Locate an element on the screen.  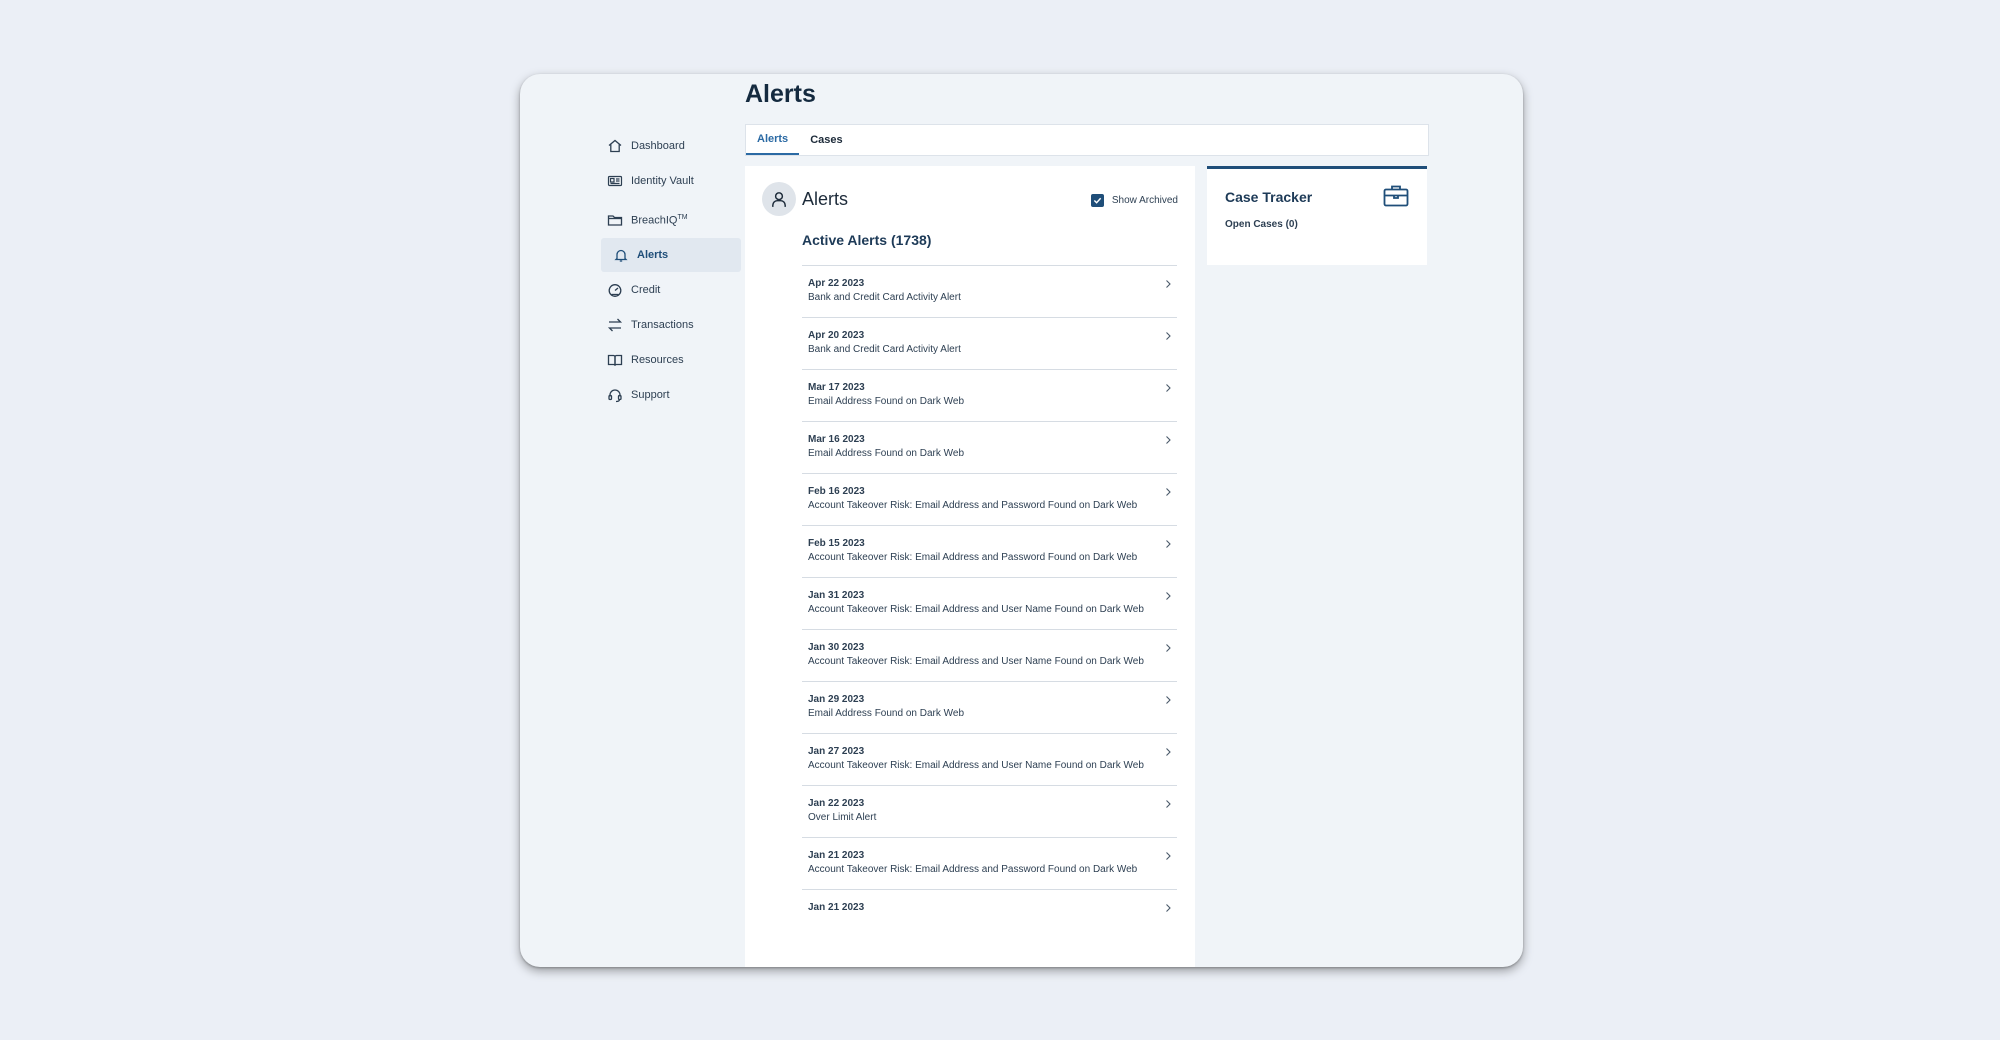
gauge-icon is located at coordinates (615, 290).